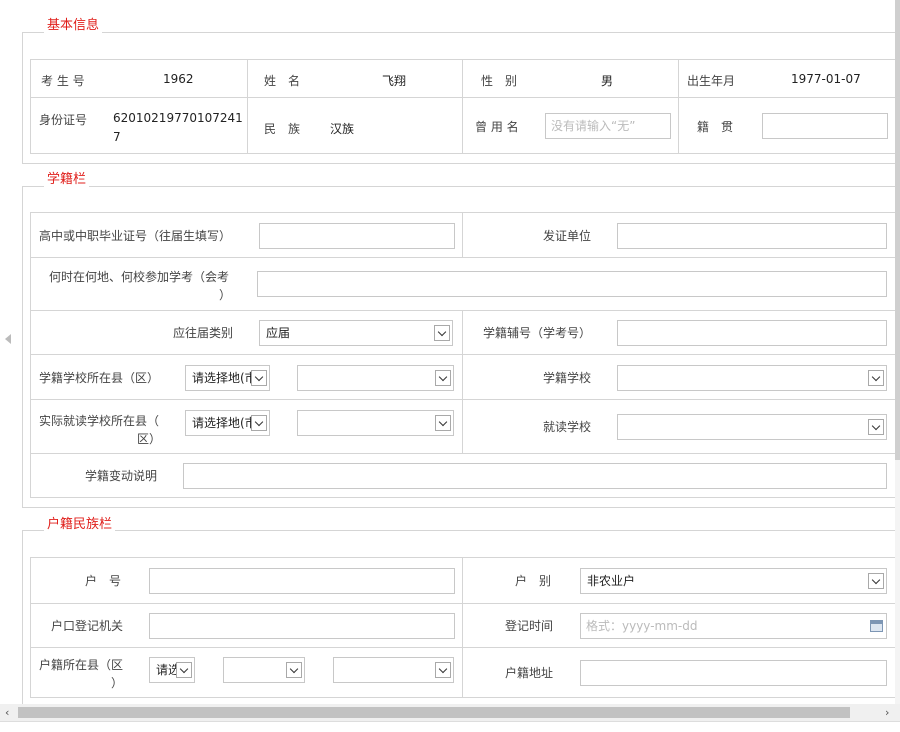  Describe the element at coordinates (8, 339) in the screenshot. I see `collapse-left-icon` at that location.